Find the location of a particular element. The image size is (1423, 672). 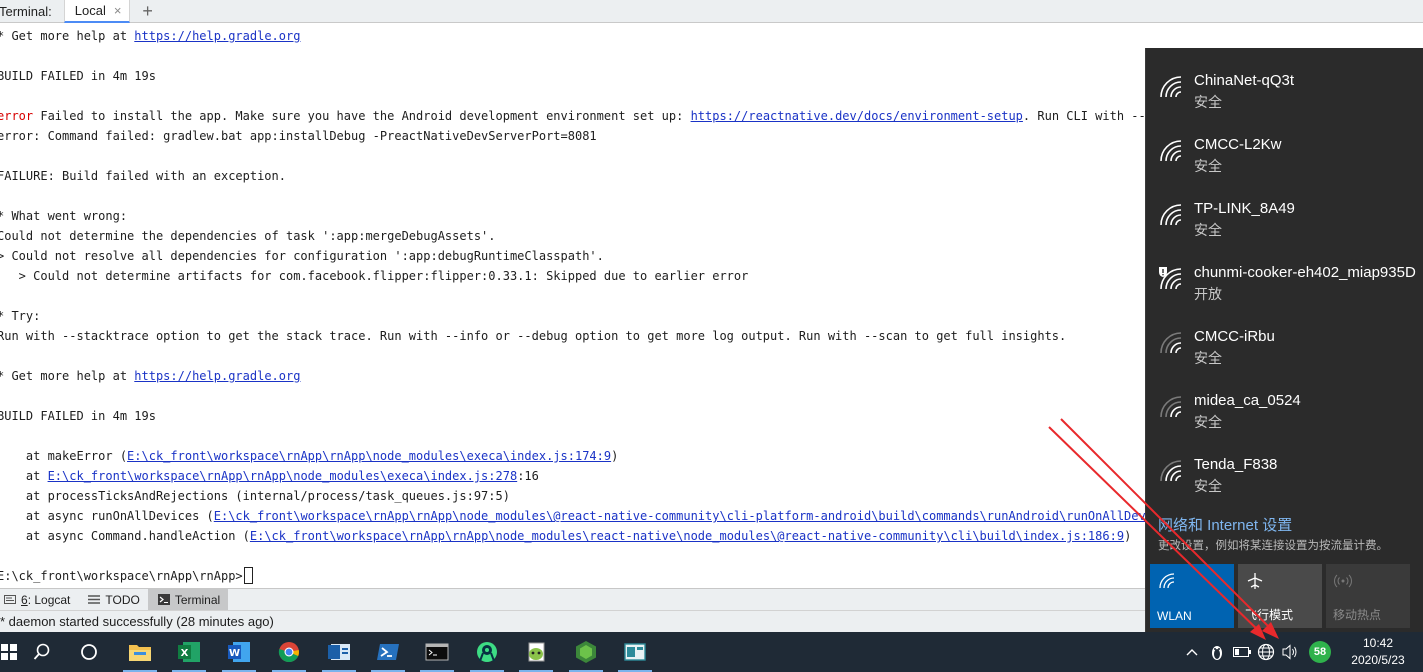

terminal-line: * Try: is located at coordinates (20, 316).